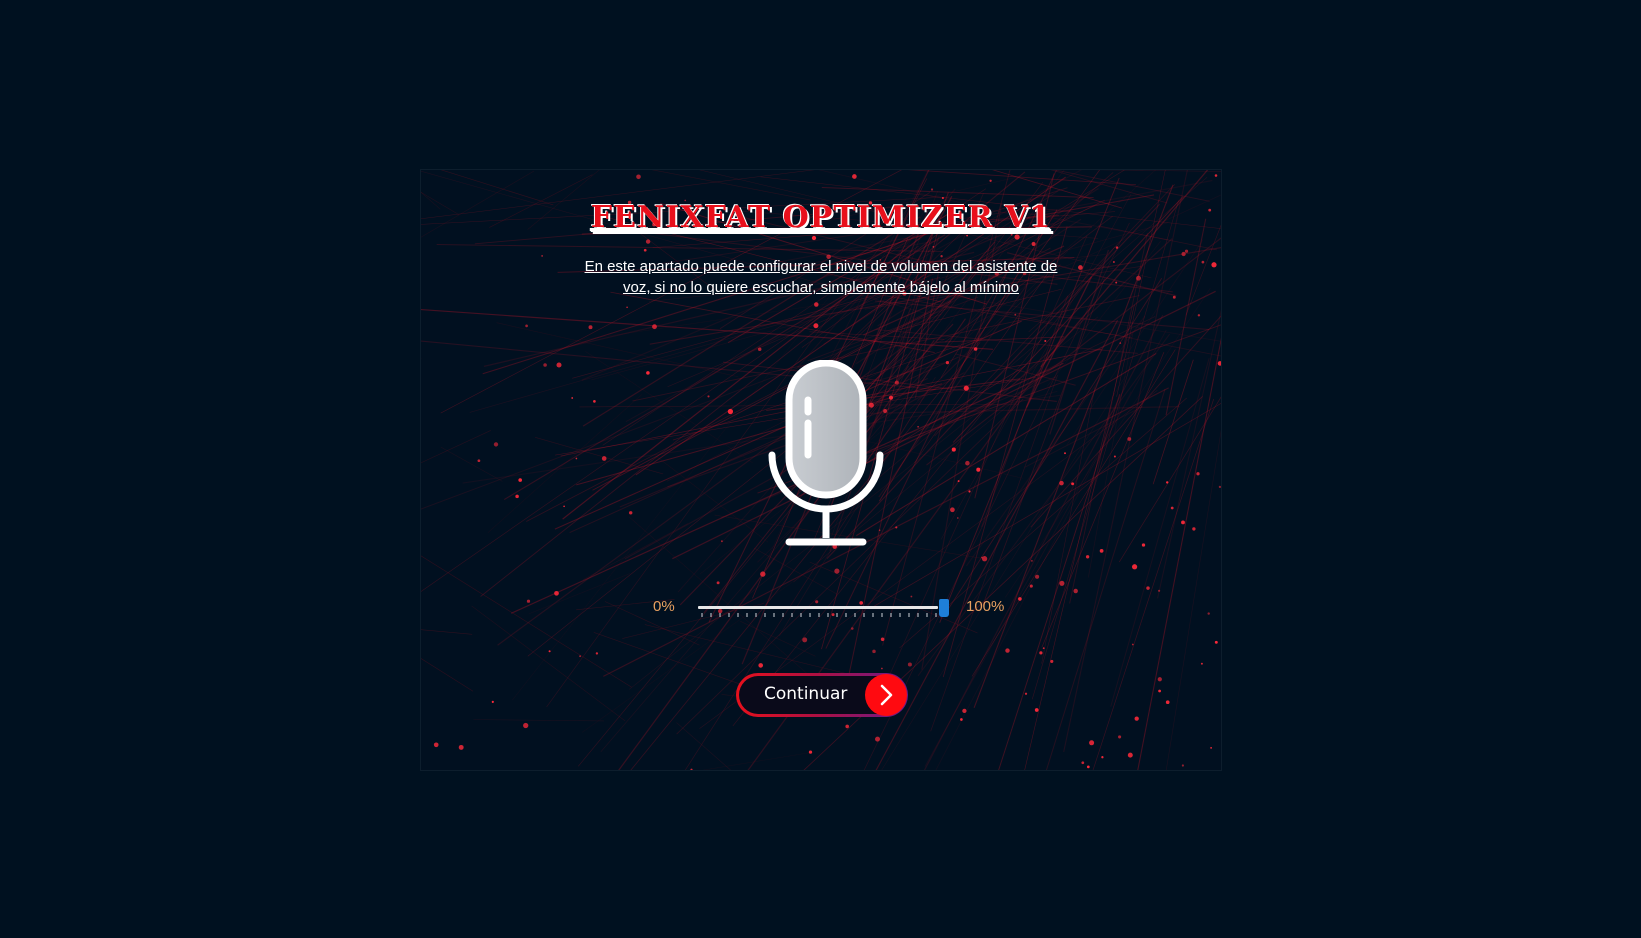 This screenshot has height=938, width=1641. Describe the element at coordinates (985, 606) in the screenshot. I see `volume-max-label: 100%` at that location.